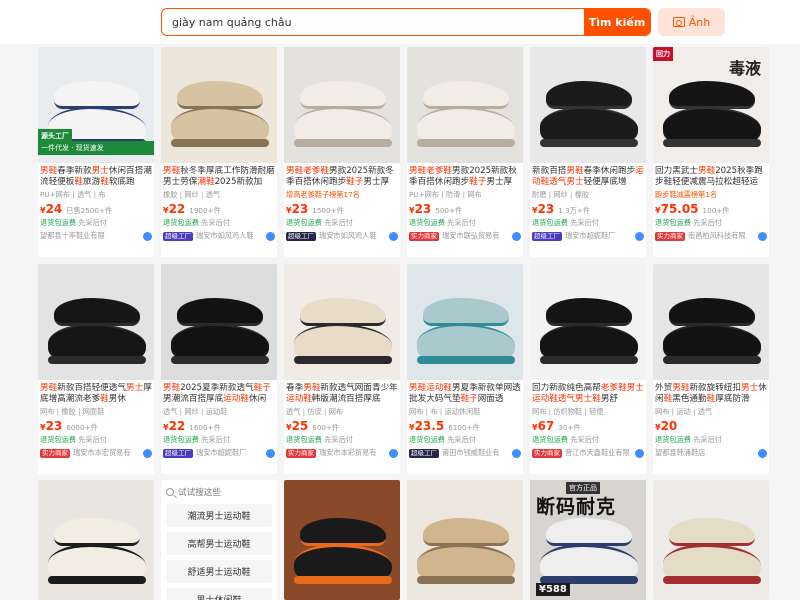  I want to click on product-card: 官方正品 断码耐克 ¥588, so click(588, 540).